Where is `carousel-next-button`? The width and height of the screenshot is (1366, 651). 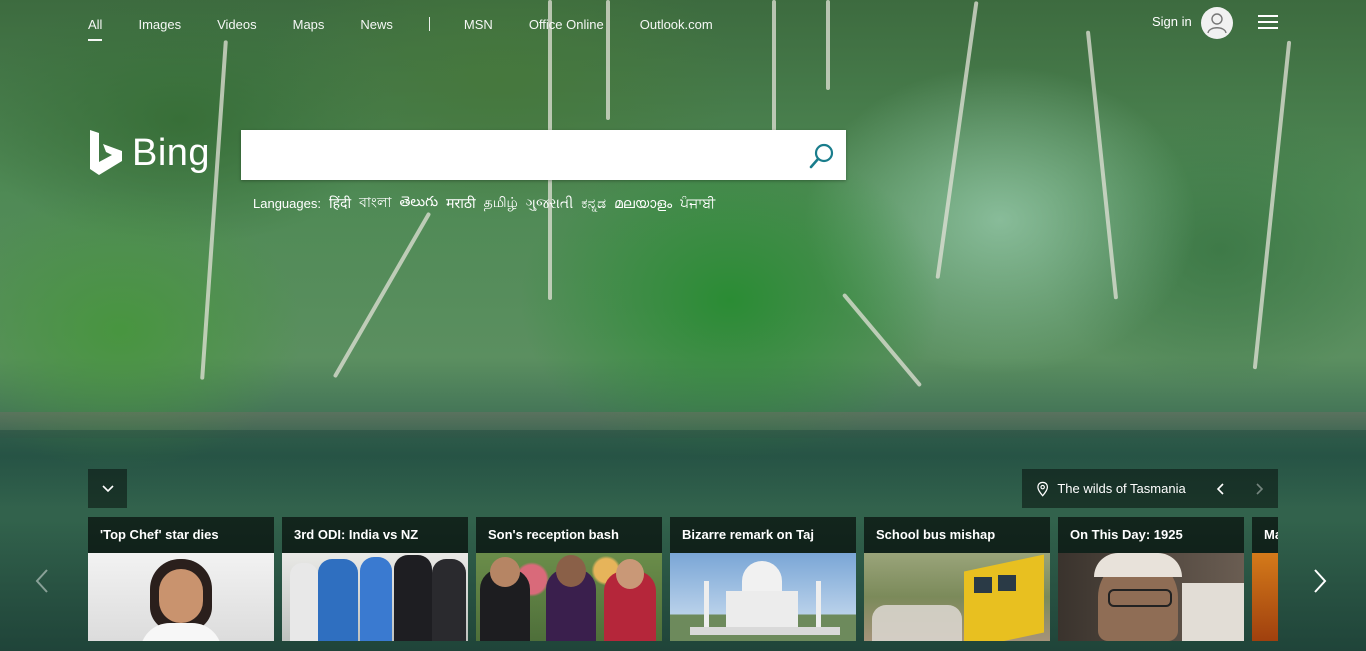 carousel-next-button is located at coordinates (1320, 581).